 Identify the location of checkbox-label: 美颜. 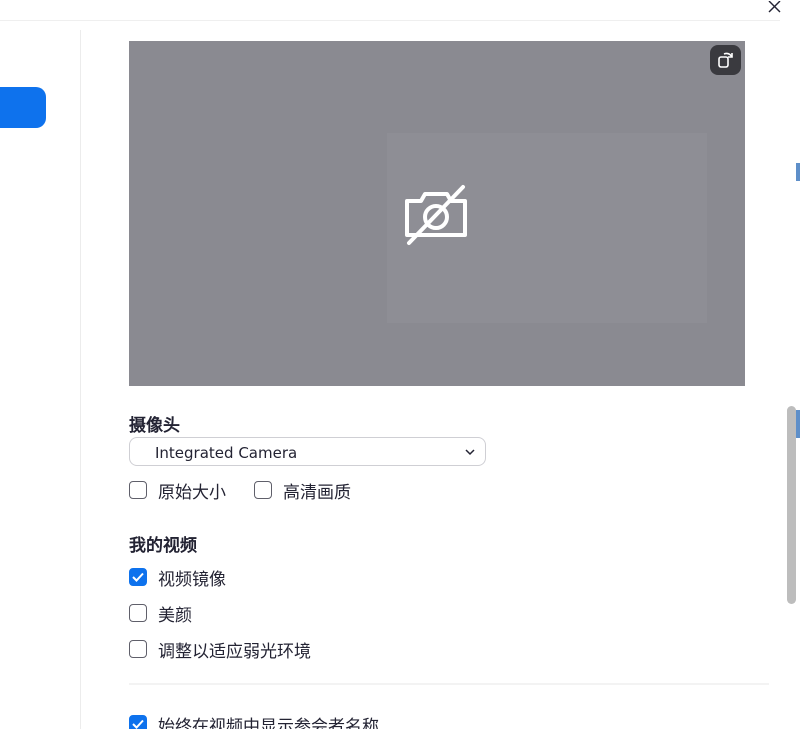
(175, 615).